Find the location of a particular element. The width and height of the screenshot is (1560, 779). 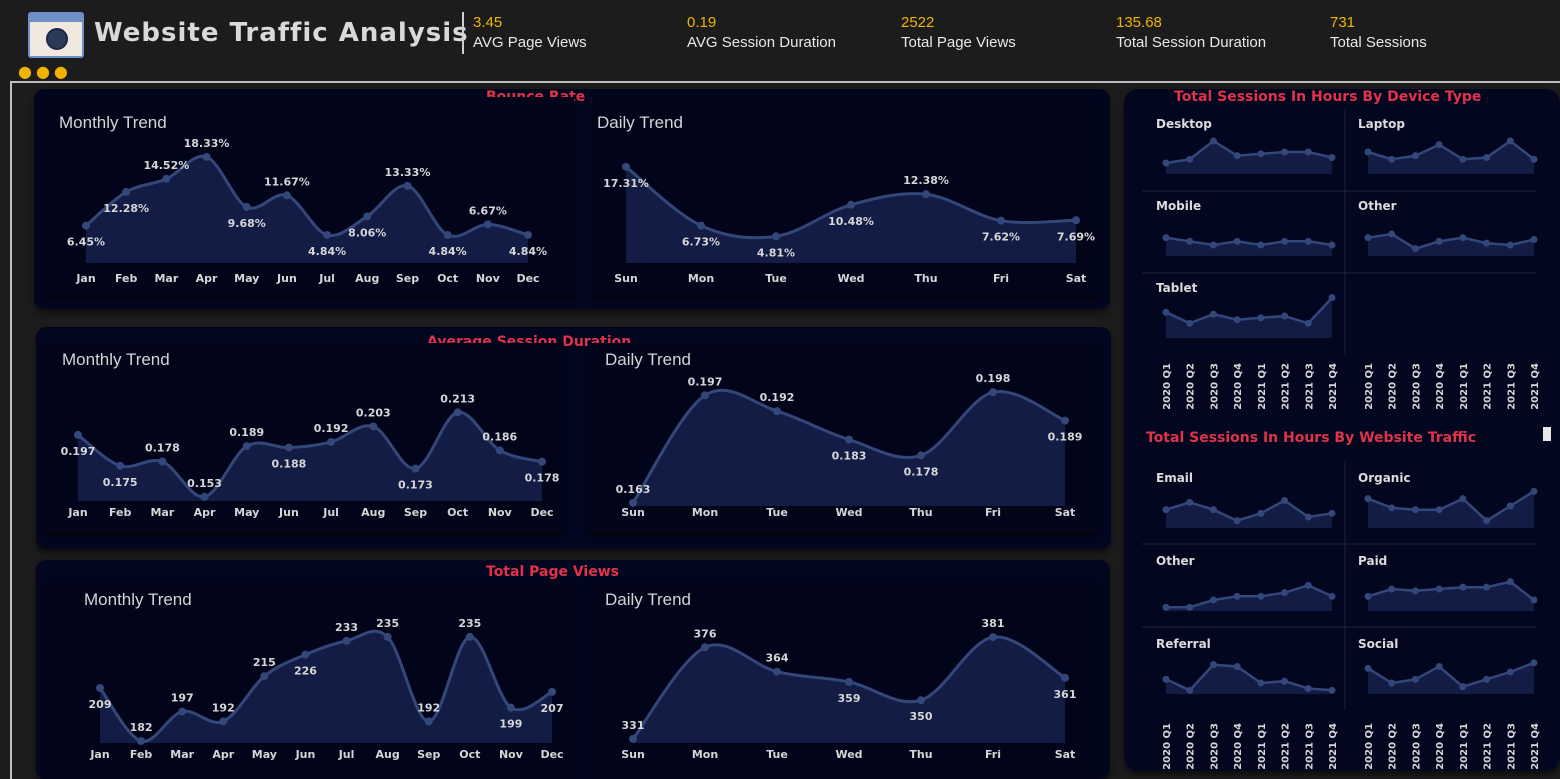

kpi-value: 2522 is located at coordinates (918, 22).